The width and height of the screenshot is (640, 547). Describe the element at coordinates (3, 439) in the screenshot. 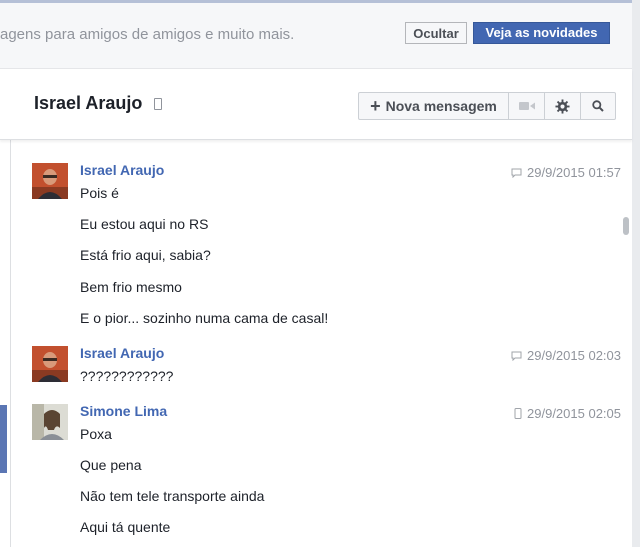

I see `left-sidebar-selected-accent` at that location.